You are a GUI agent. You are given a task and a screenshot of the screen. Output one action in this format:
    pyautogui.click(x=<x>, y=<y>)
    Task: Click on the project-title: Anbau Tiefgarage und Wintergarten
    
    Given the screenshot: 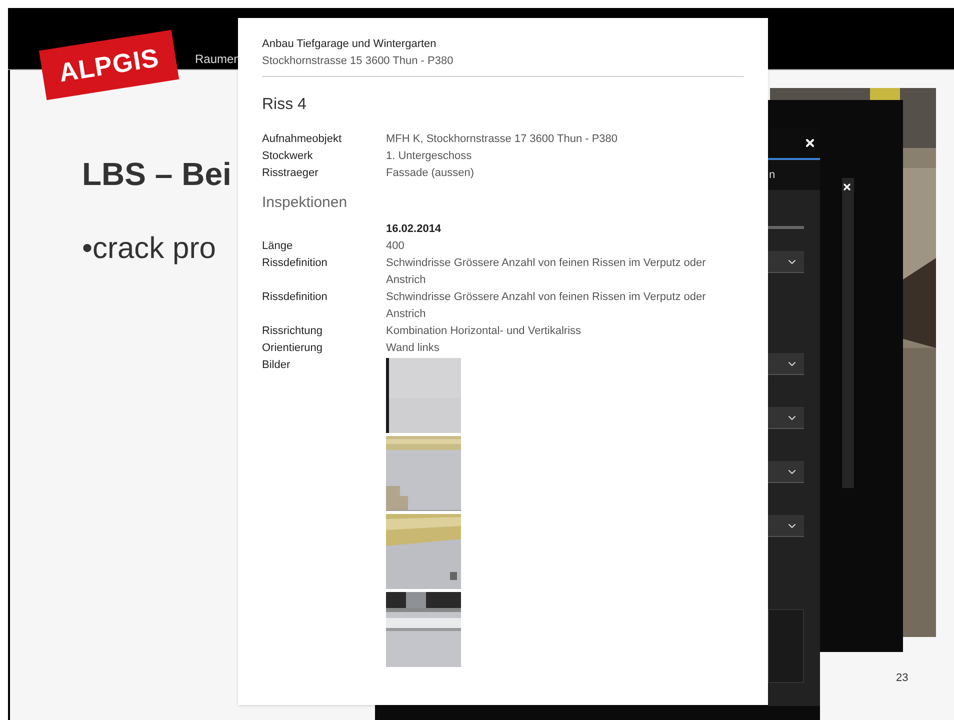 What is the action you would take?
    pyautogui.click(x=350, y=44)
    